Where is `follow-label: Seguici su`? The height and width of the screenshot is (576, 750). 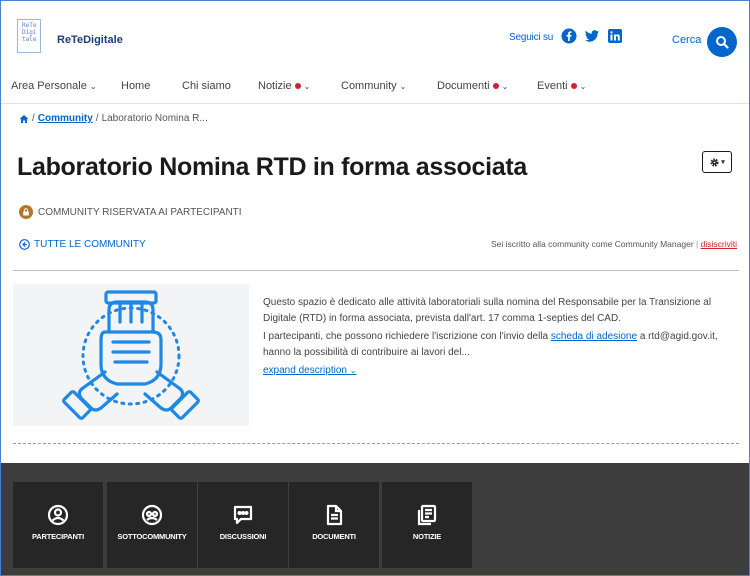
follow-label: Seguici su is located at coordinates (531, 37).